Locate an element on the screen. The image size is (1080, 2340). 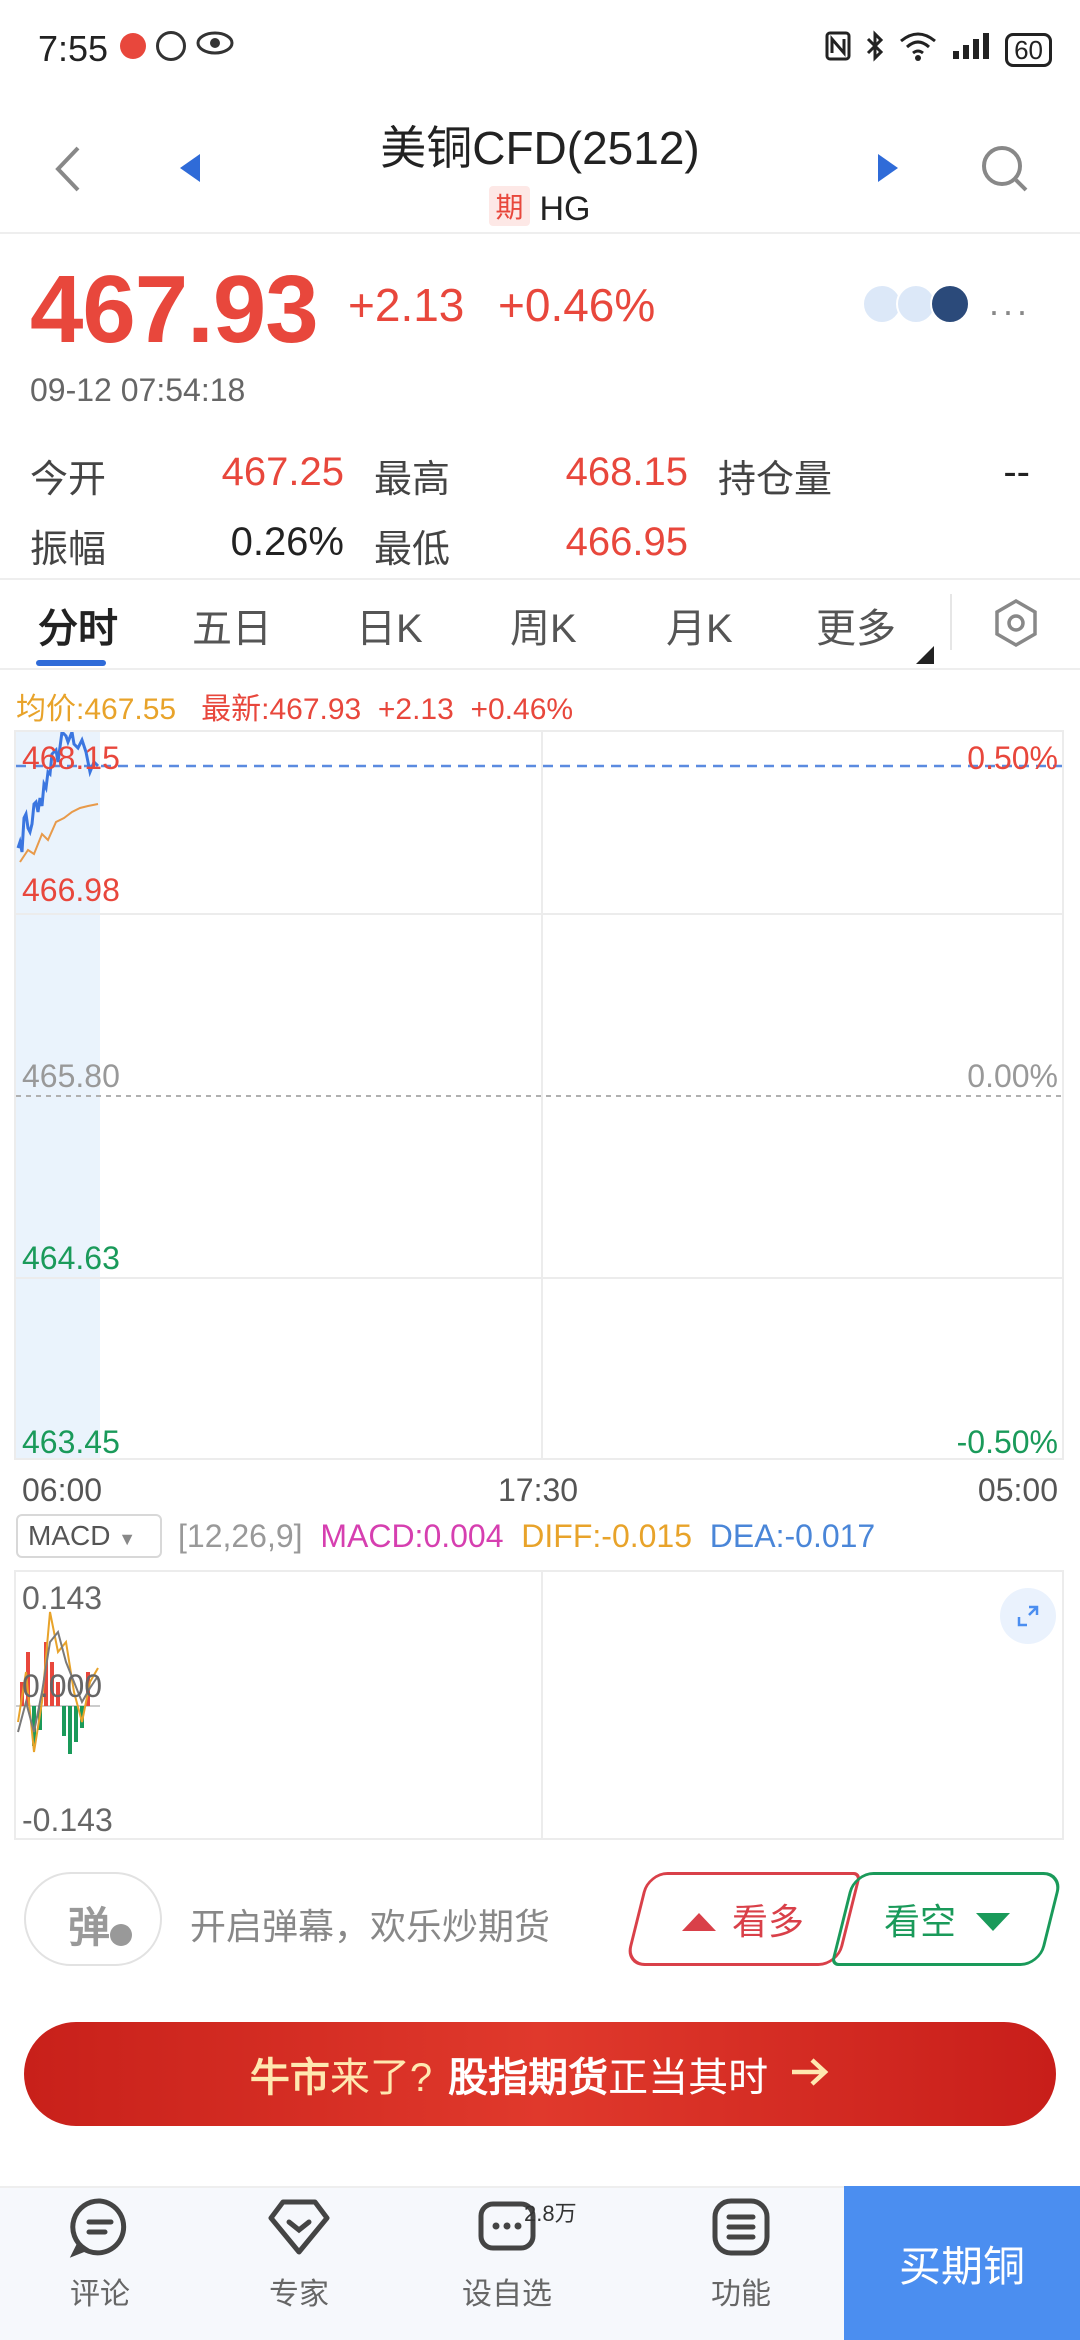
tab-monthly-k: 月K is located at coordinates (699, 625).